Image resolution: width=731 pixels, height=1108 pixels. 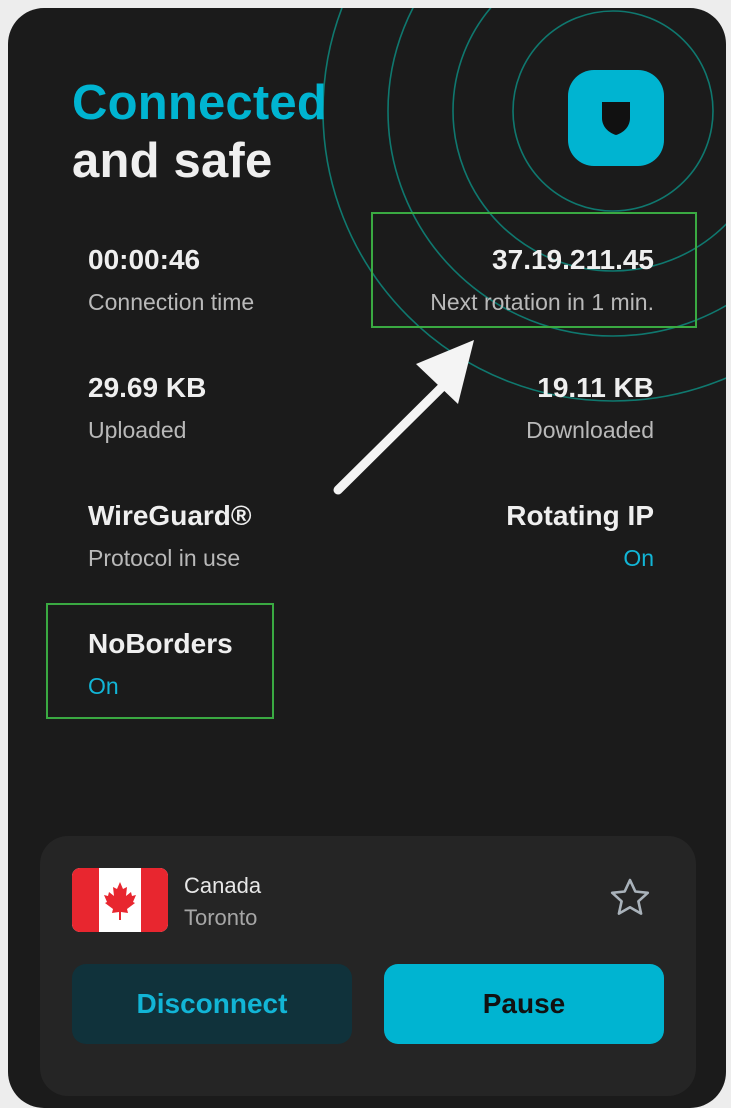 I want to click on location-city: Toronto, so click(x=221, y=917).